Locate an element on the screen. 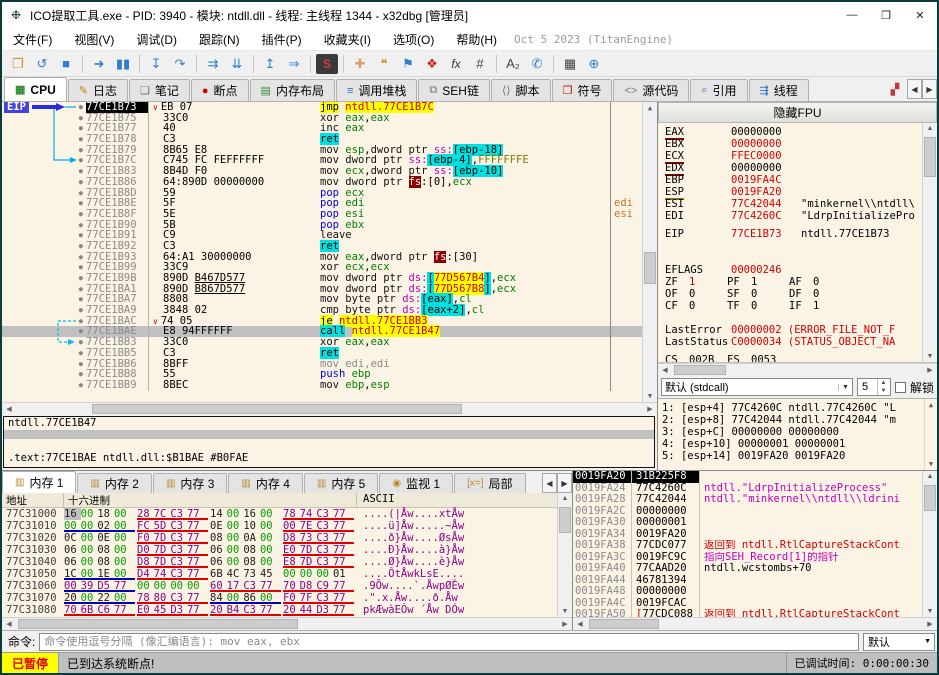  tabs-scroll-right-icon: ▶ is located at coordinates (929, 89).